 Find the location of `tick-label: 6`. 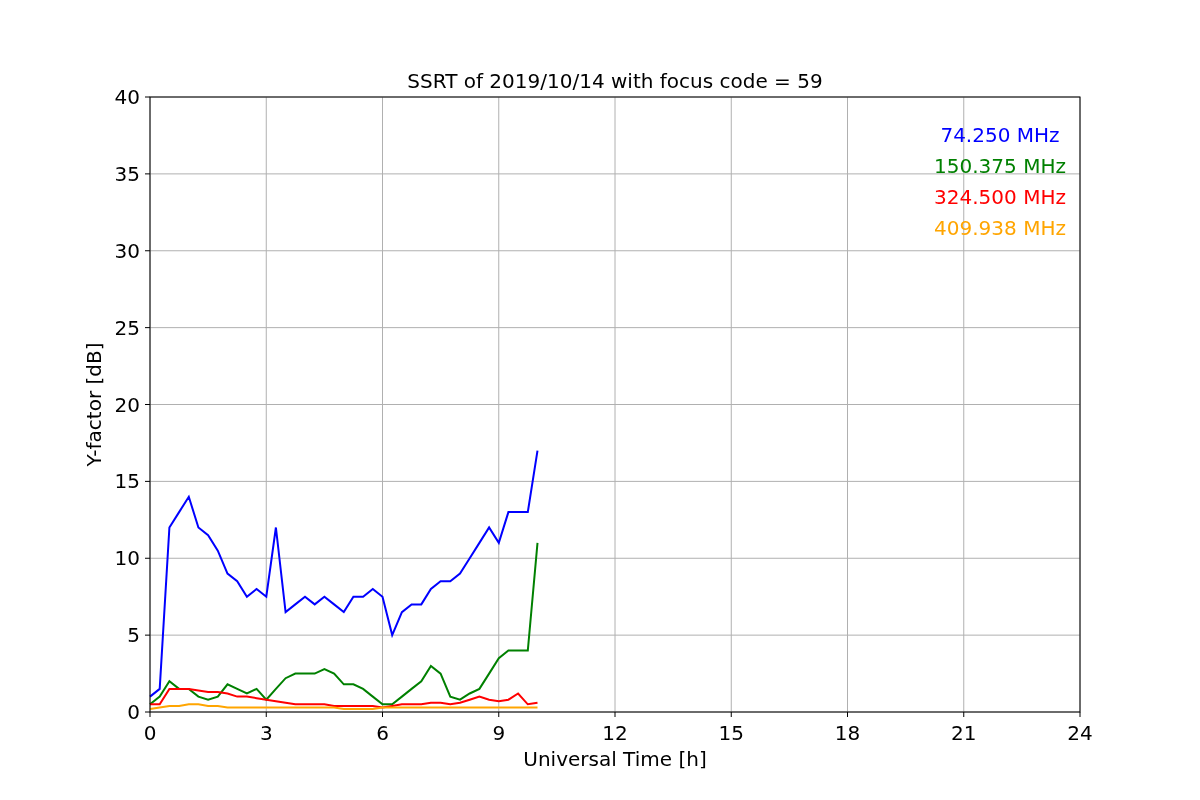

tick-label: 6 is located at coordinates (382, 733).